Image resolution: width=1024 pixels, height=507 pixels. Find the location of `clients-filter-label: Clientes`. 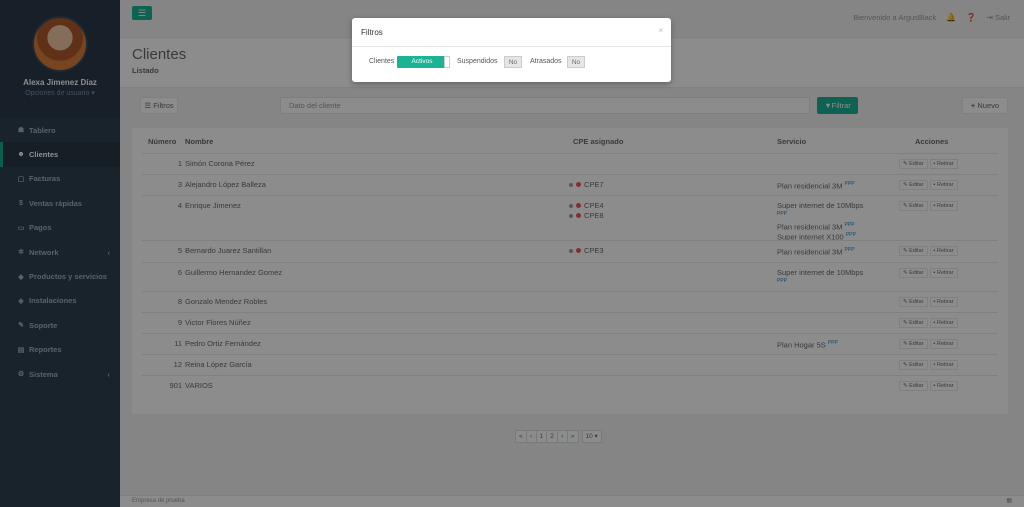

clients-filter-label: Clientes is located at coordinates (382, 61).